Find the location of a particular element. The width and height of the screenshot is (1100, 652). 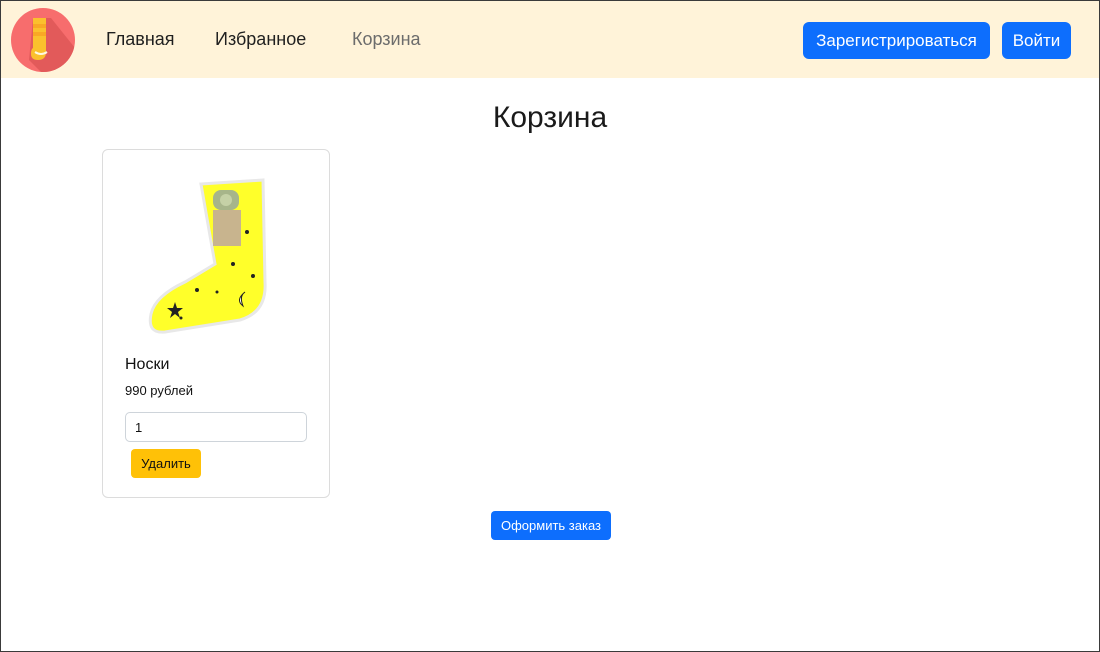

page-title: Корзина is located at coordinates (550, 117).